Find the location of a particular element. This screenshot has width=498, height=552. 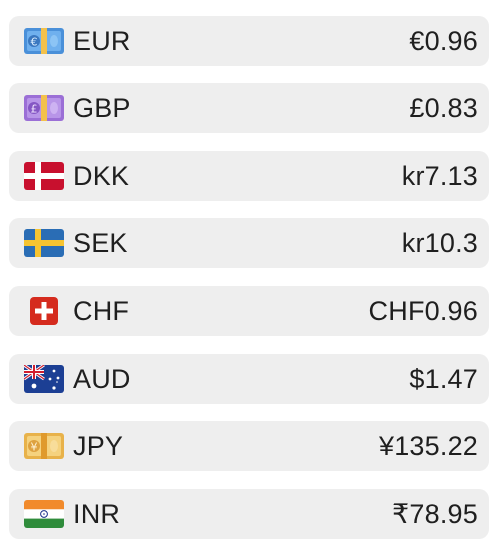

currency-code: AUD is located at coordinates (102, 378).